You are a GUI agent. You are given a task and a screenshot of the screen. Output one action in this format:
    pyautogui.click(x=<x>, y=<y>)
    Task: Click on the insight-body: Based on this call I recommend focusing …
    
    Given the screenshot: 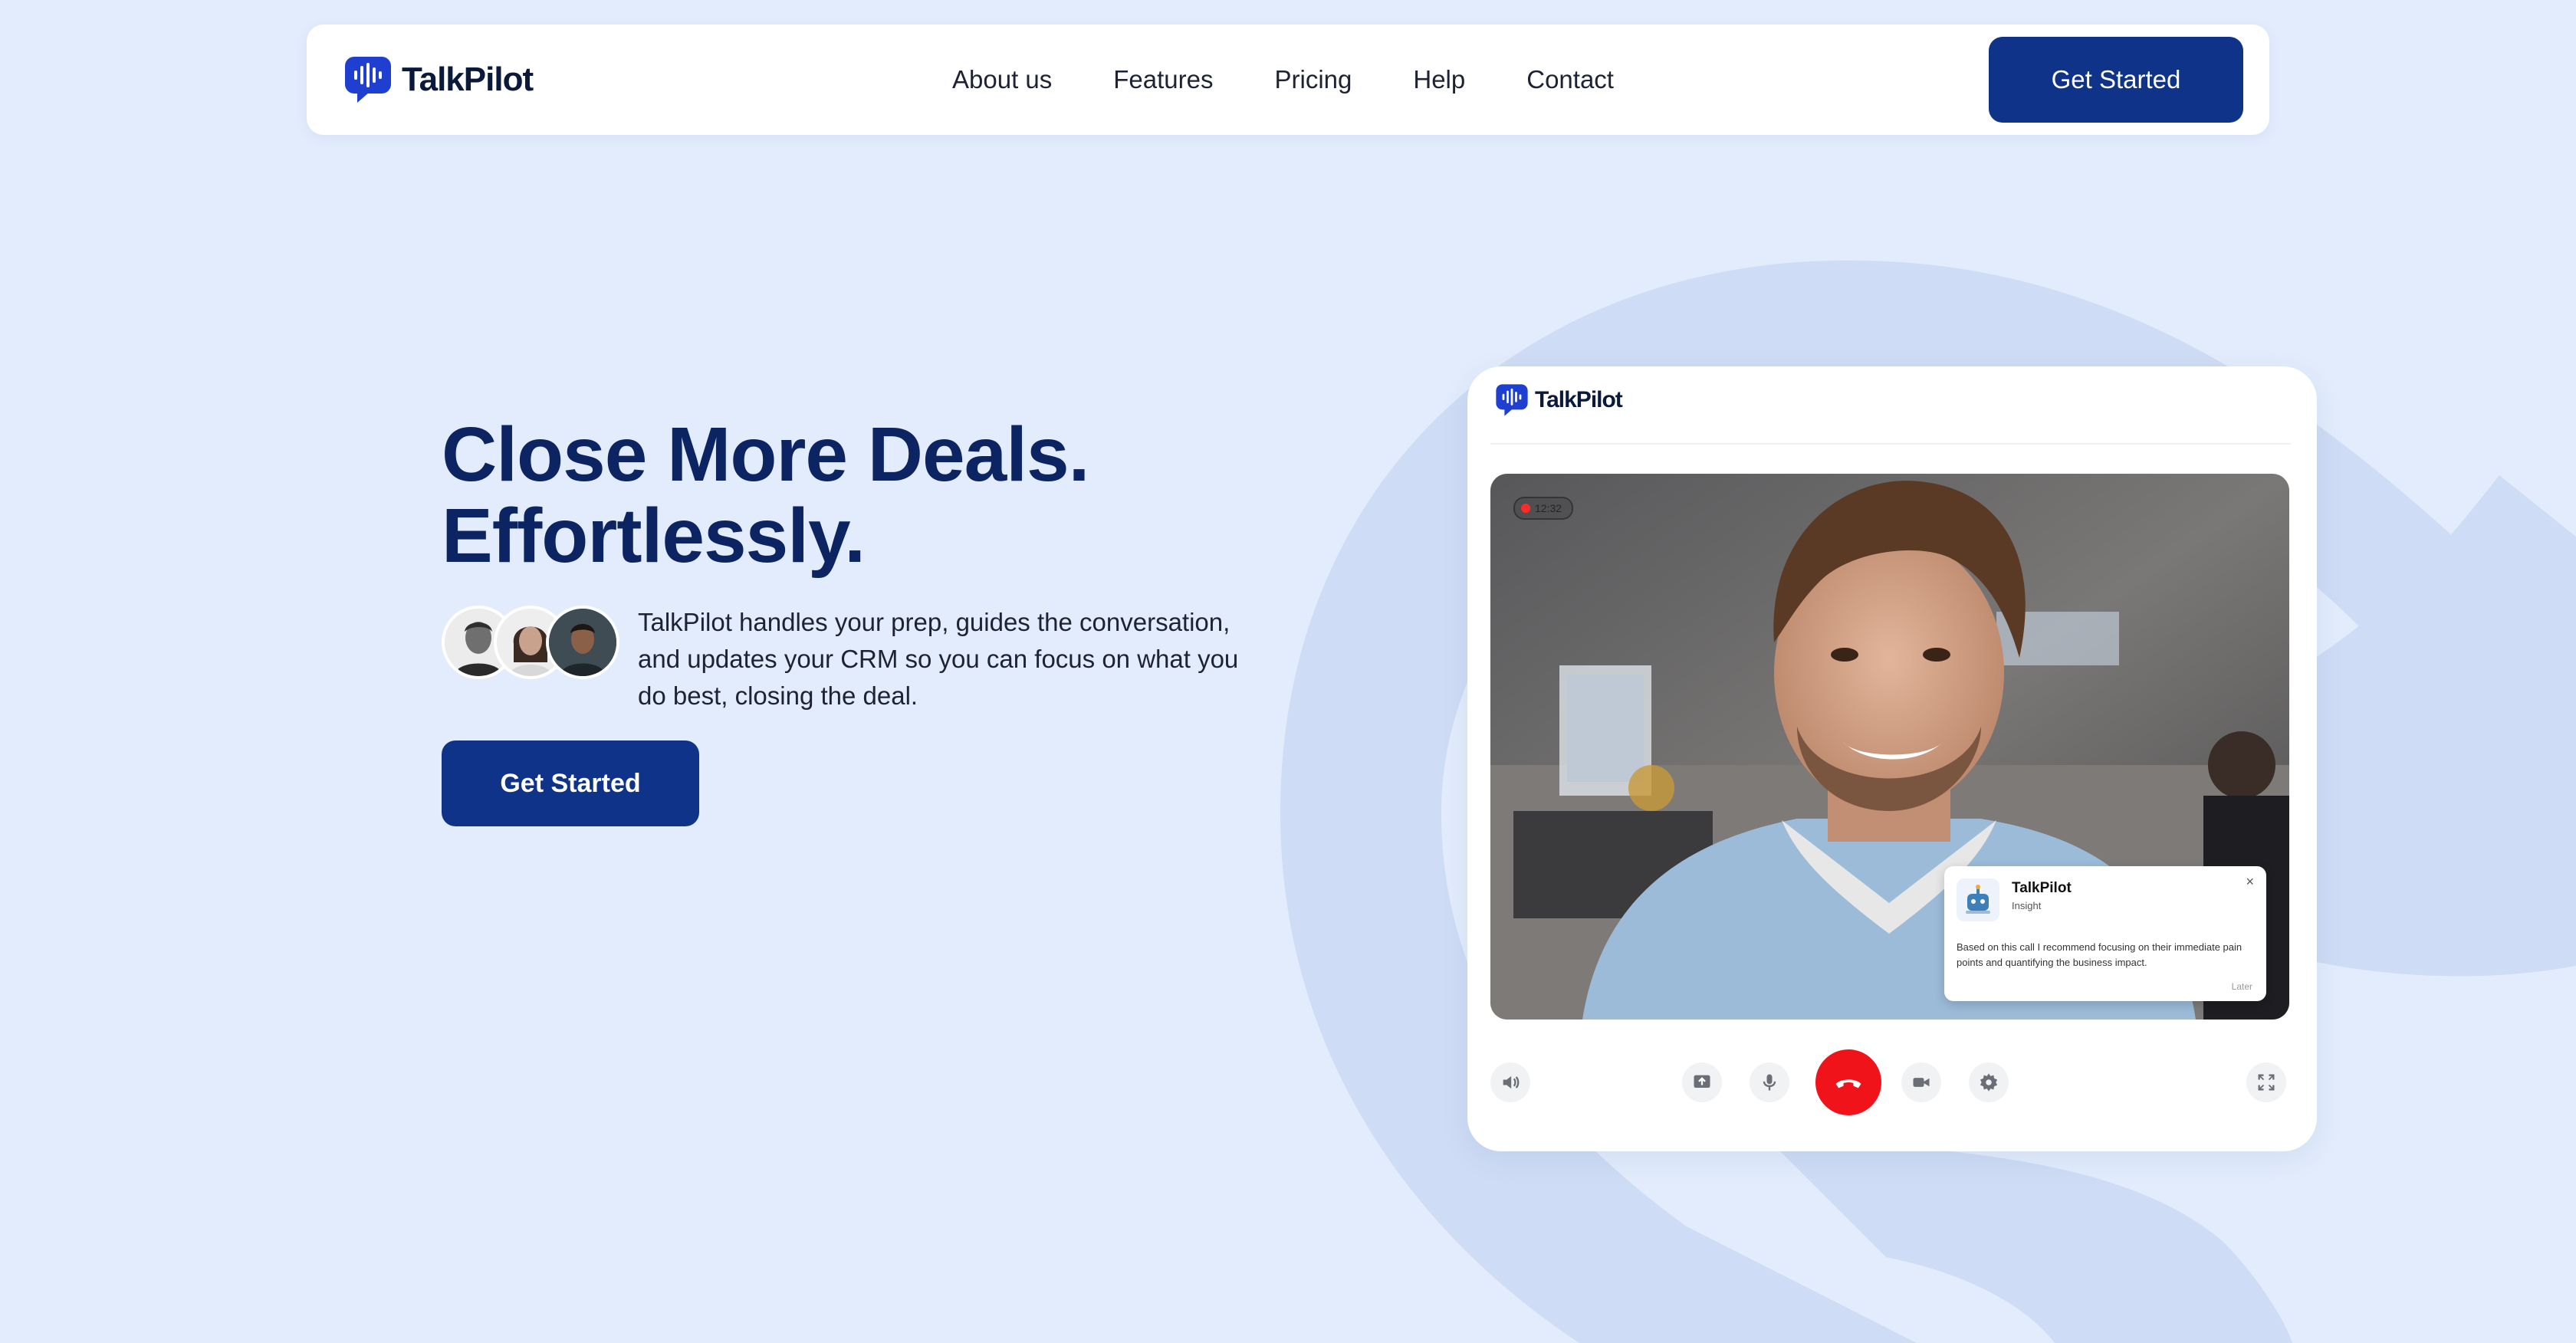 What is the action you would take?
    pyautogui.click(x=2100, y=955)
    